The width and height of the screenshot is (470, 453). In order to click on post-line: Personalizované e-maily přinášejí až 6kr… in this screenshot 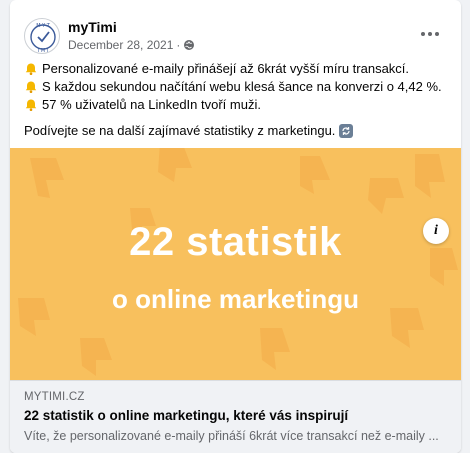, I will do `click(236, 69)`.